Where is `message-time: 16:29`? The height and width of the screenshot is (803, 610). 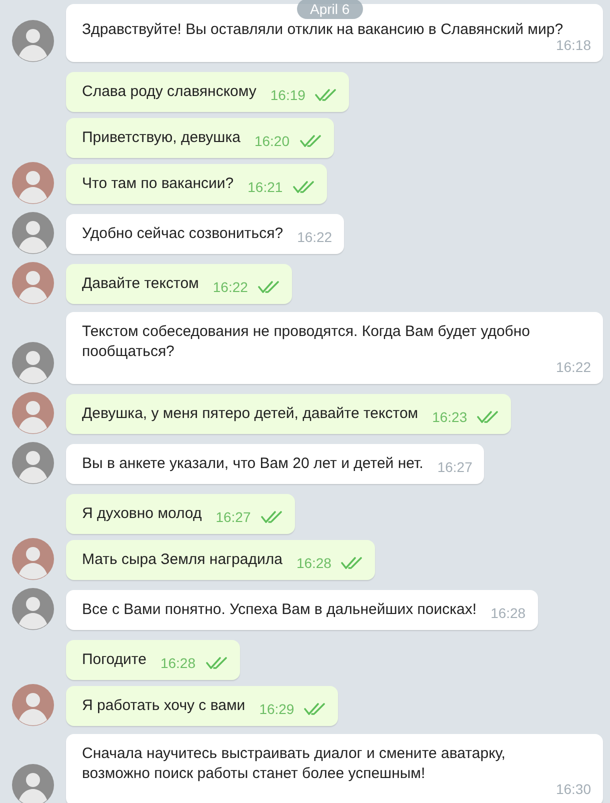
message-time: 16:29 is located at coordinates (276, 709).